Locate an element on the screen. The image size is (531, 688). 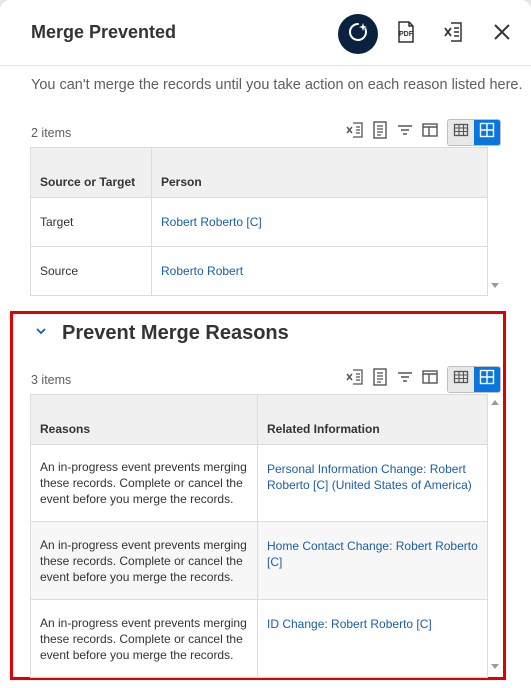
section-title: Prevent Merge Reasons is located at coordinates (175, 333).